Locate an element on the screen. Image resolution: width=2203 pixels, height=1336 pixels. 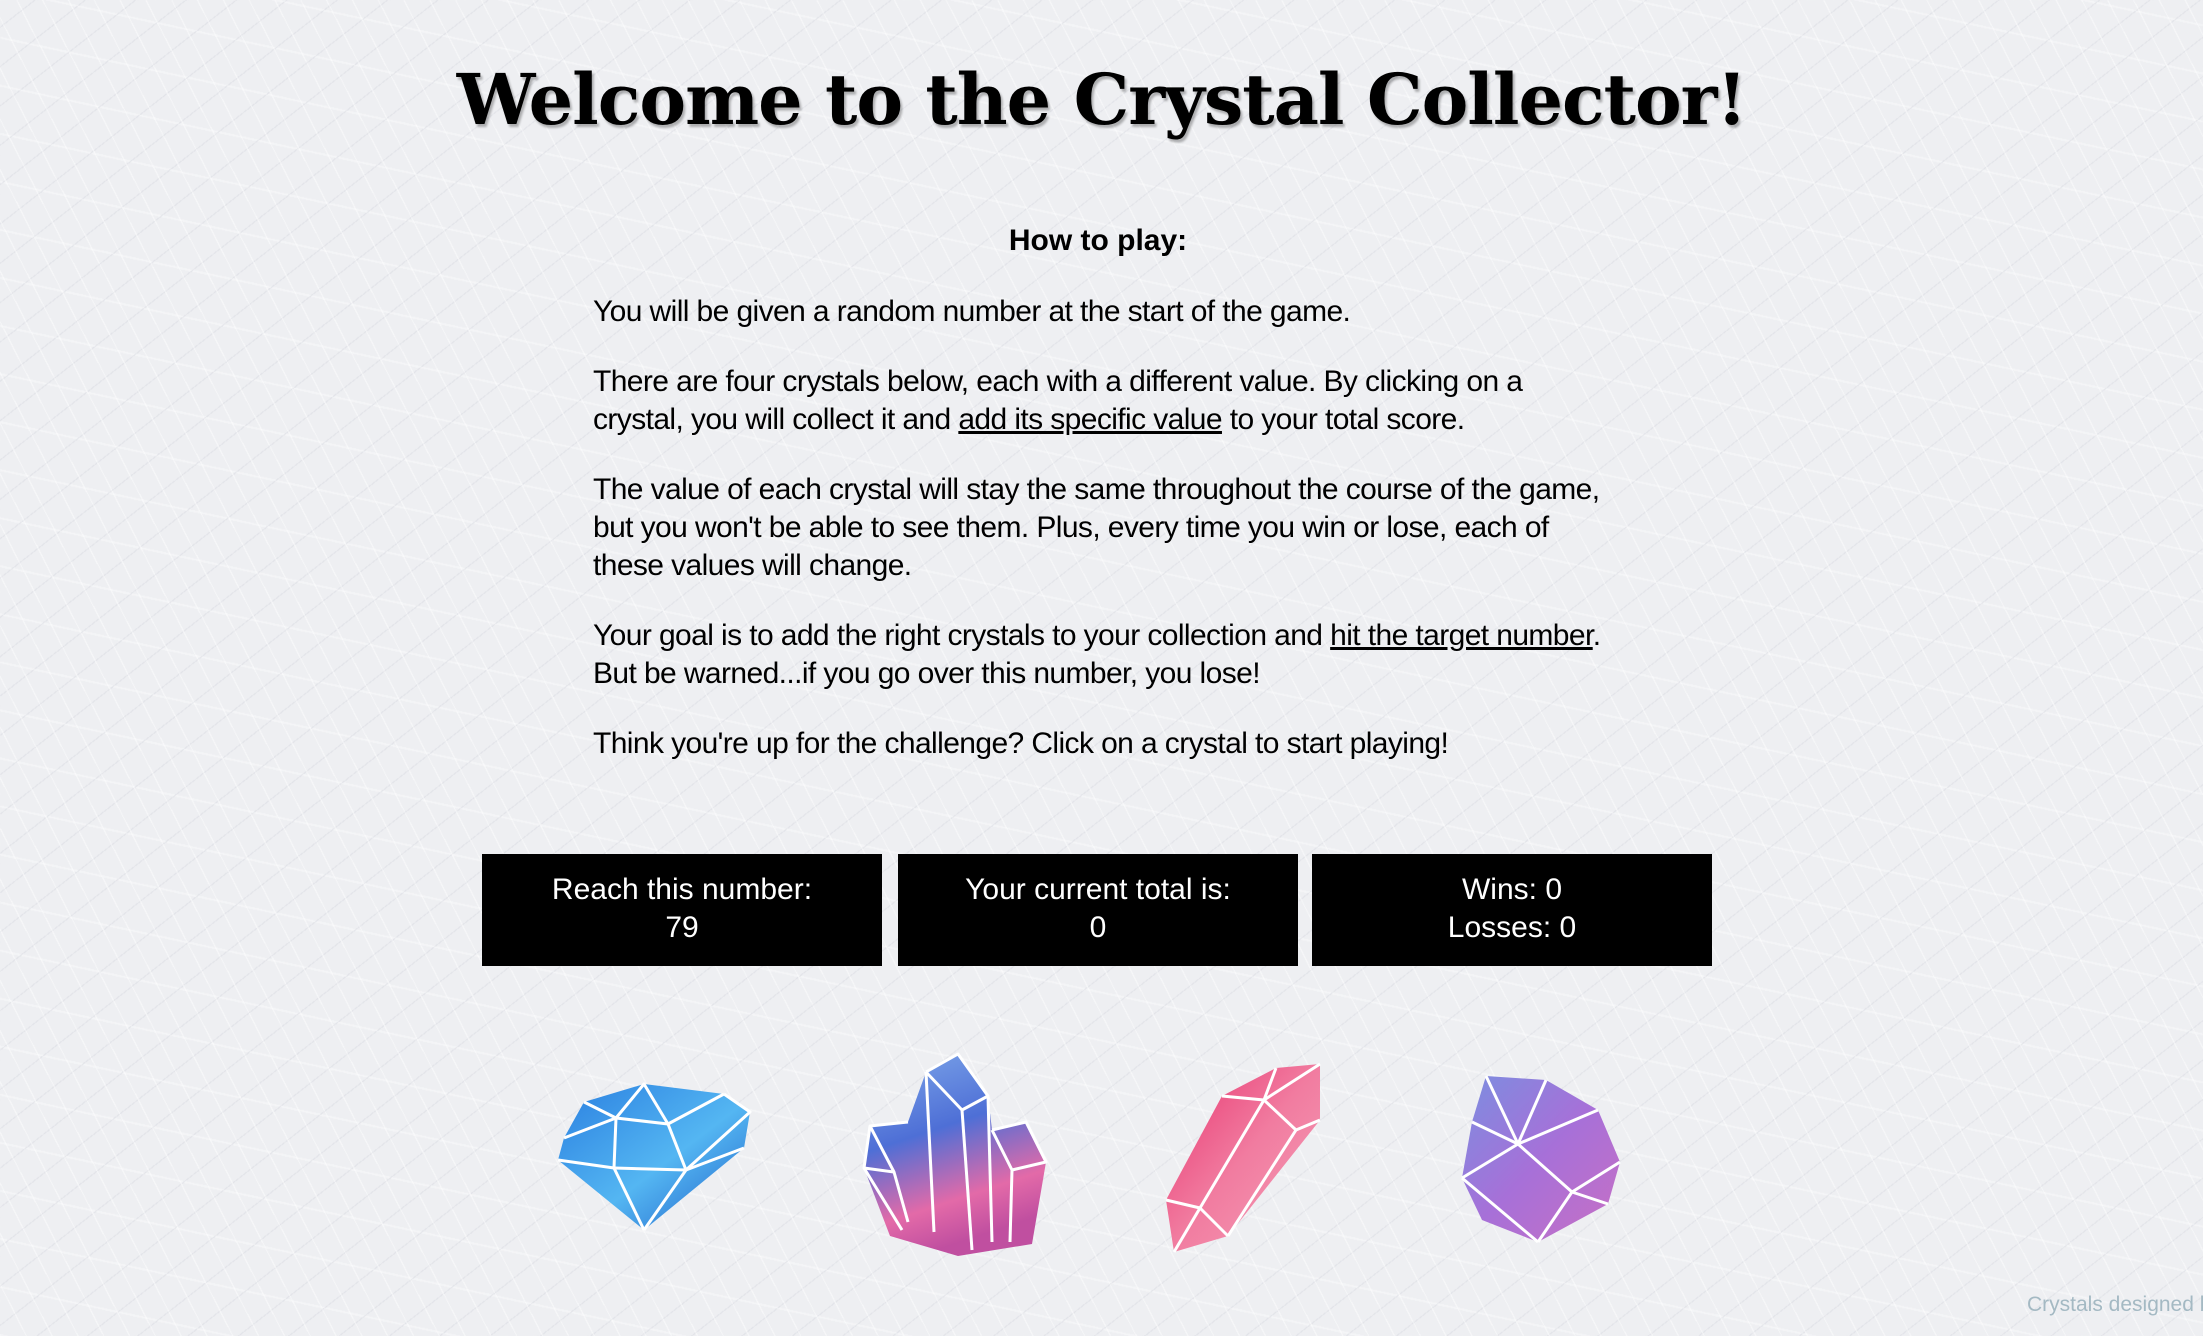
wins-value: 0 is located at coordinates (1554, 889).